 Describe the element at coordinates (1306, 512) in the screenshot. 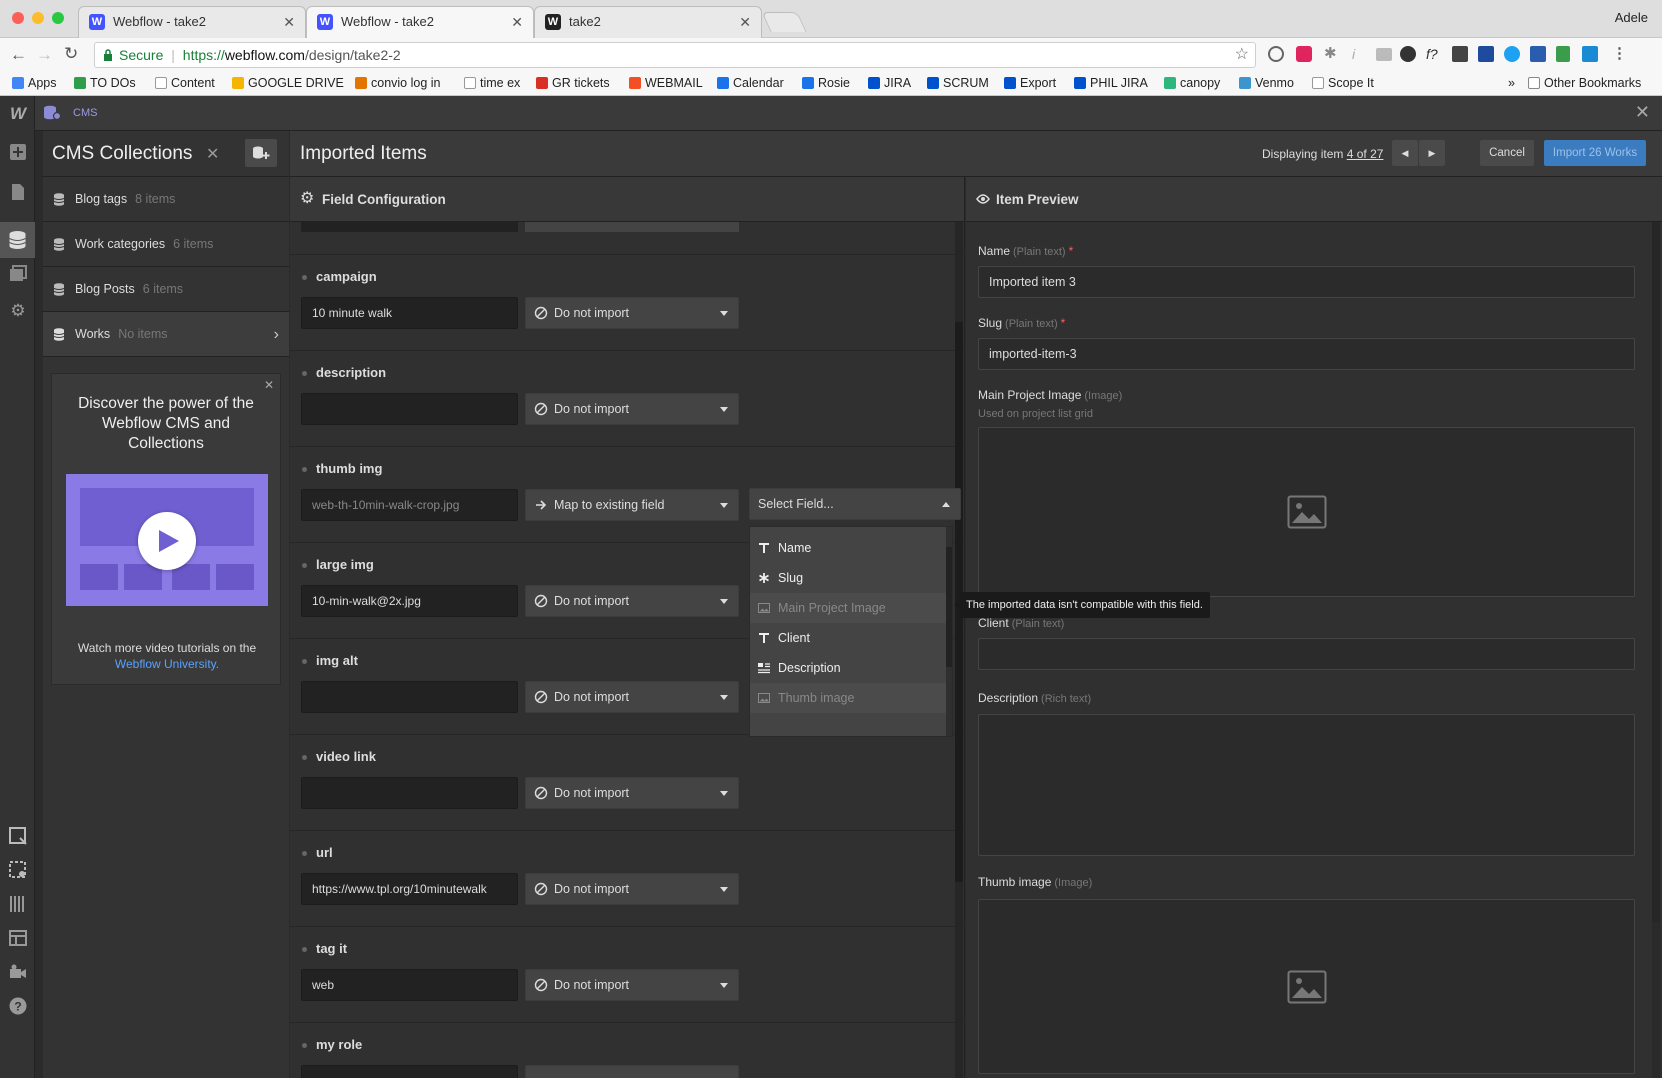

I see `main-image-dropzone` at that location.